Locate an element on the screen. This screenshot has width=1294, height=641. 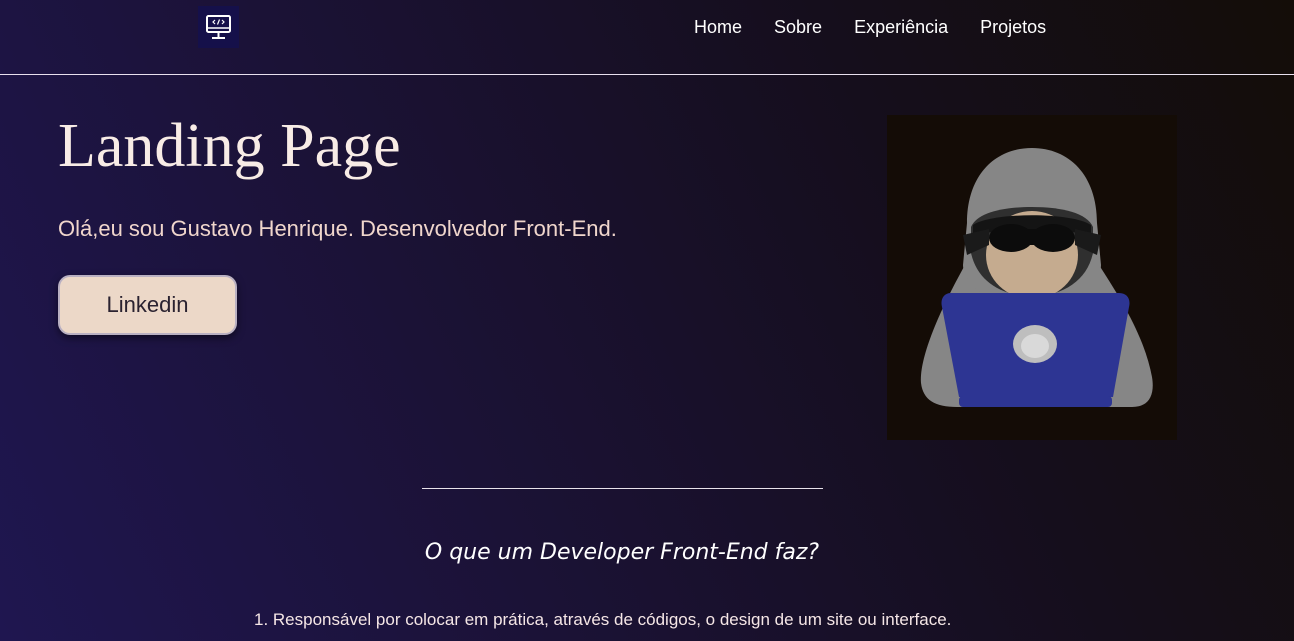
hooded-developer-illustration is located at coordinates (1032, 277).